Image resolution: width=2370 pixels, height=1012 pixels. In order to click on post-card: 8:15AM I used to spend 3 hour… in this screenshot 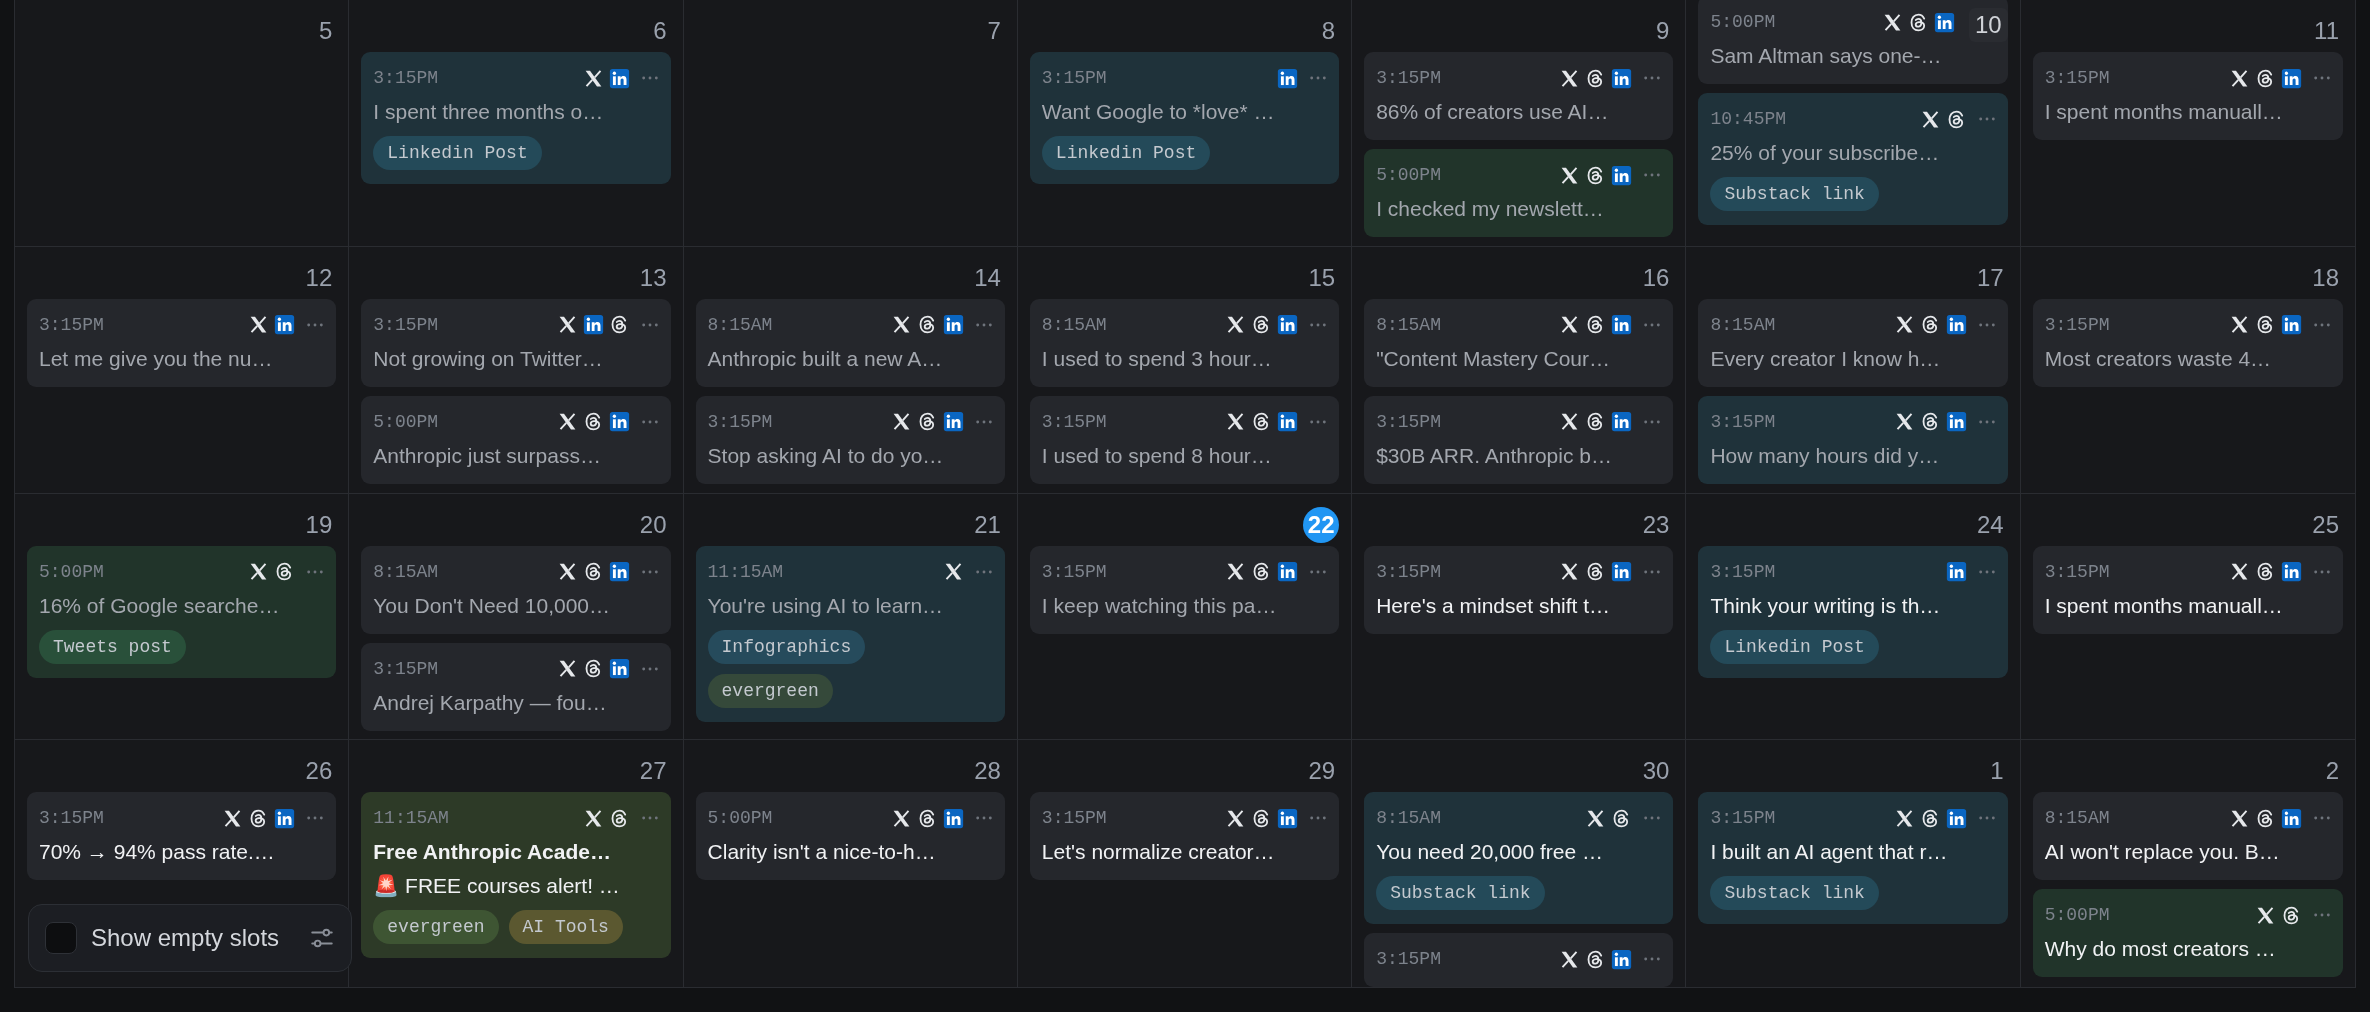, I will do `click(1184, 342)`.